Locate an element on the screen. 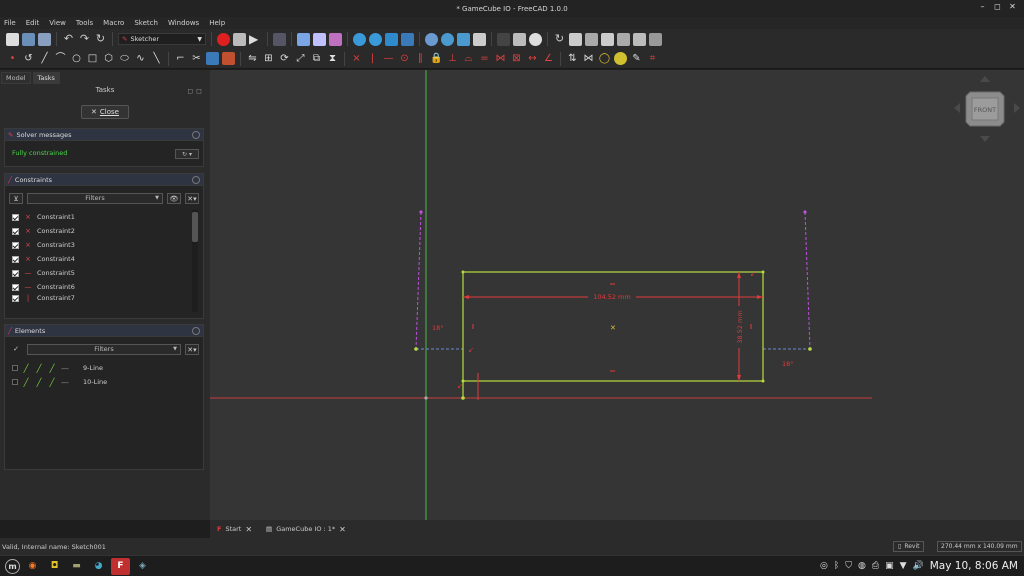  settings-tools-icon: ✕▾ is located at coordinates (192, 198).